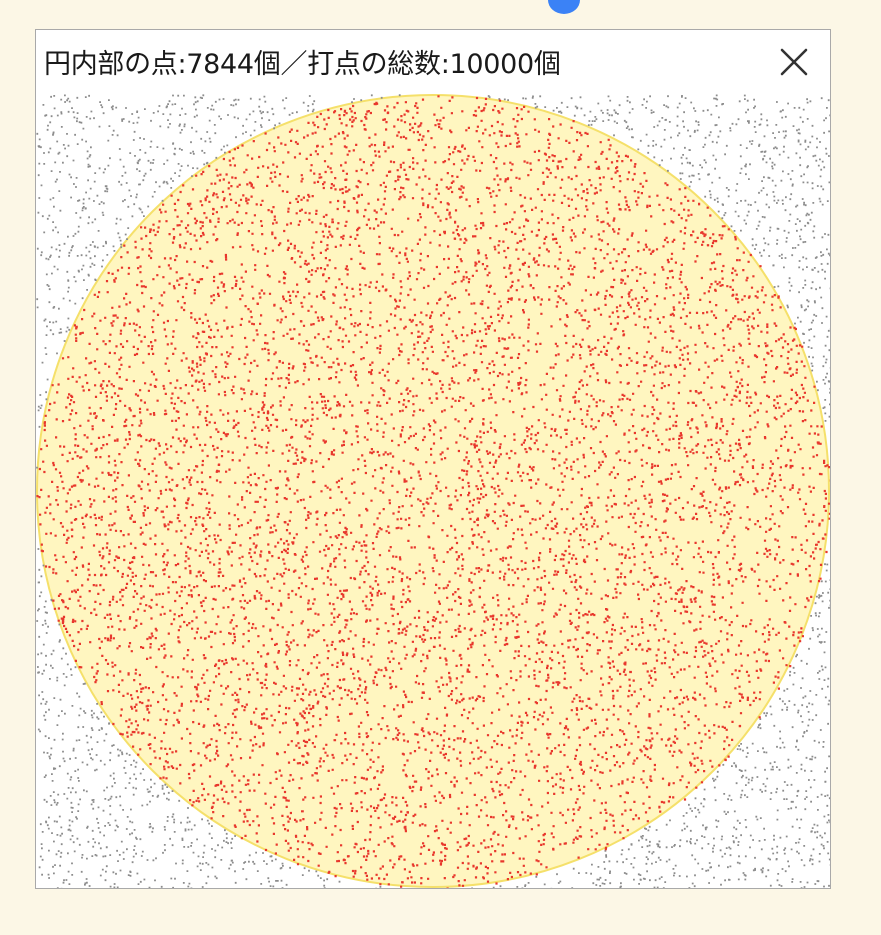 The image size is (881, 935). I want to click on window-title: 円内部の点:7844個／打点の総数:10000個, so click(302, 64).